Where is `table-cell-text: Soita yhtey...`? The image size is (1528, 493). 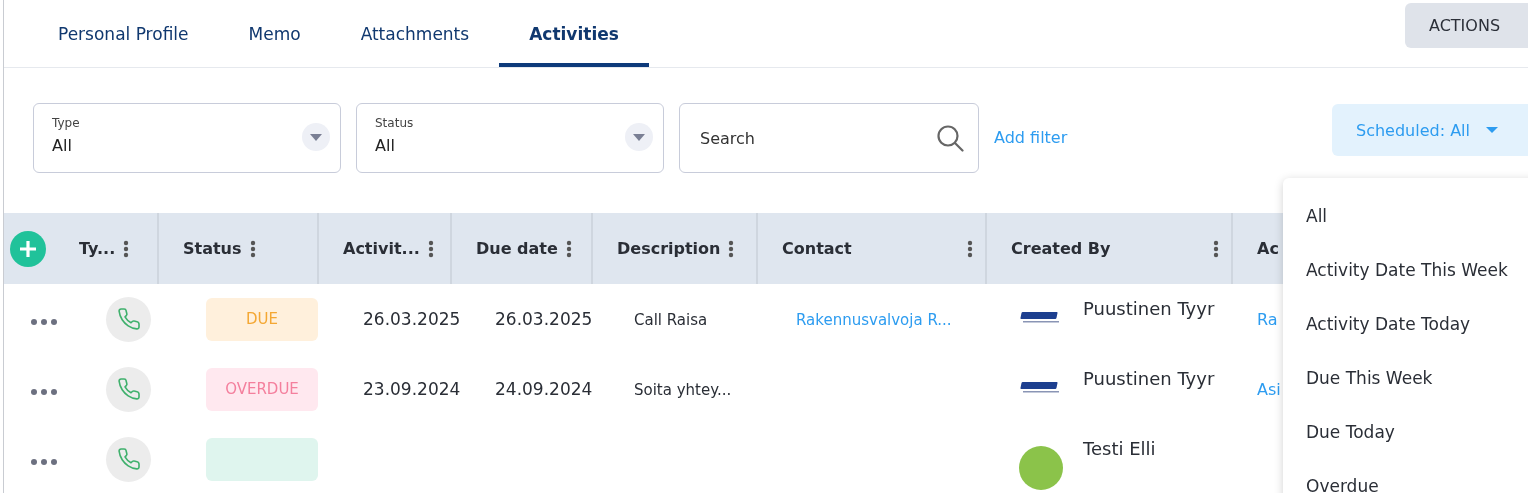 table-cell-text: Soita yhtey... is located at coordinates (682, 389).